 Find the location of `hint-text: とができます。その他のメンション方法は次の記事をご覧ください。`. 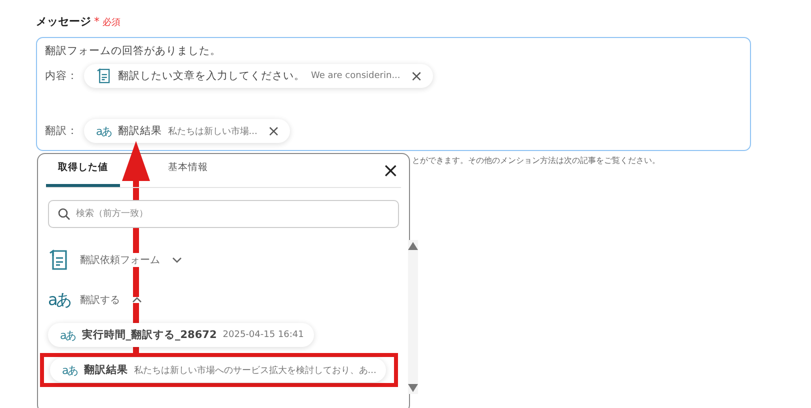

hint-text: とができます。その他のメンション方法は次の記事をご覧ください。 is located at coordinates (536, 160).